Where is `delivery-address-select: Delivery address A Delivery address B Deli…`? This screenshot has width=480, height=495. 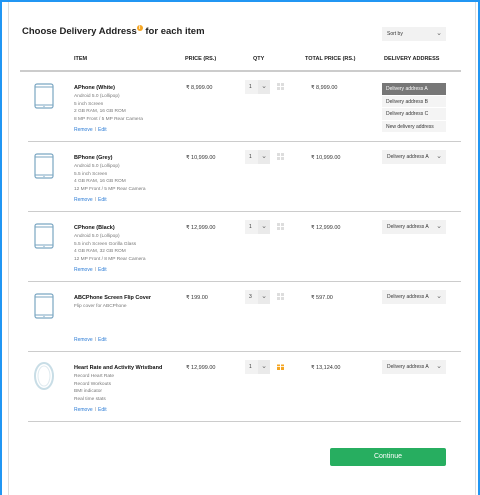
delivery-address-select: Delivery address A Delivery address B Deli… is located at coordinates (414, 108).